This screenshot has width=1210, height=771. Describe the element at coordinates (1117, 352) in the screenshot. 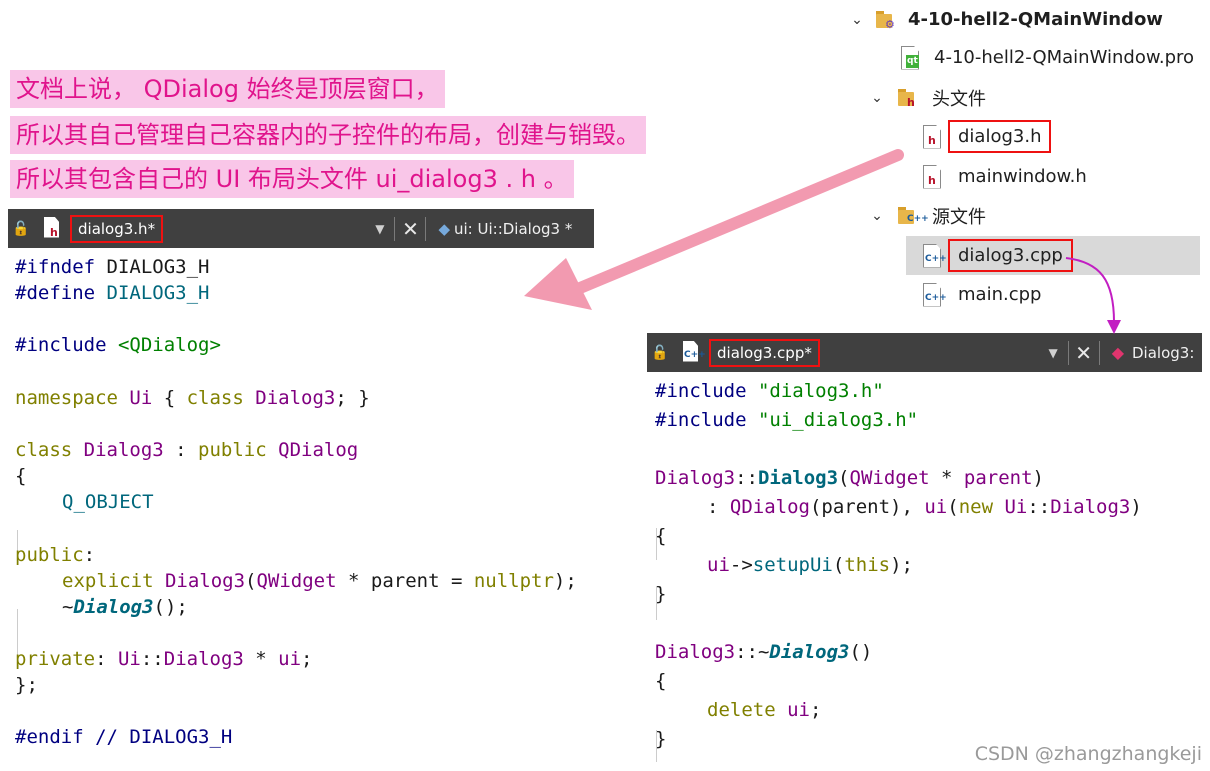

I see `function-symbol-icon: ◆` at that location.